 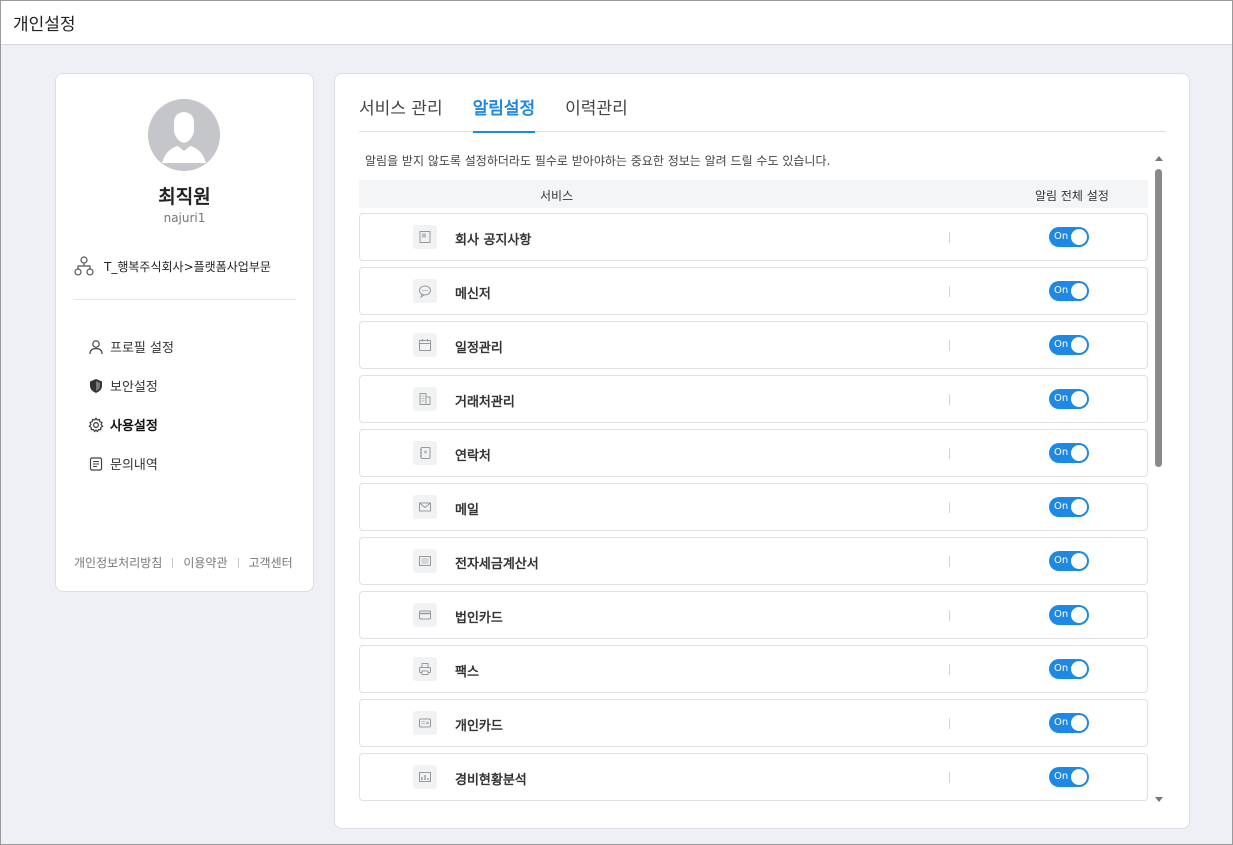 I want to click on menu-item-label: 사용설정, so click(x=134, y=426).